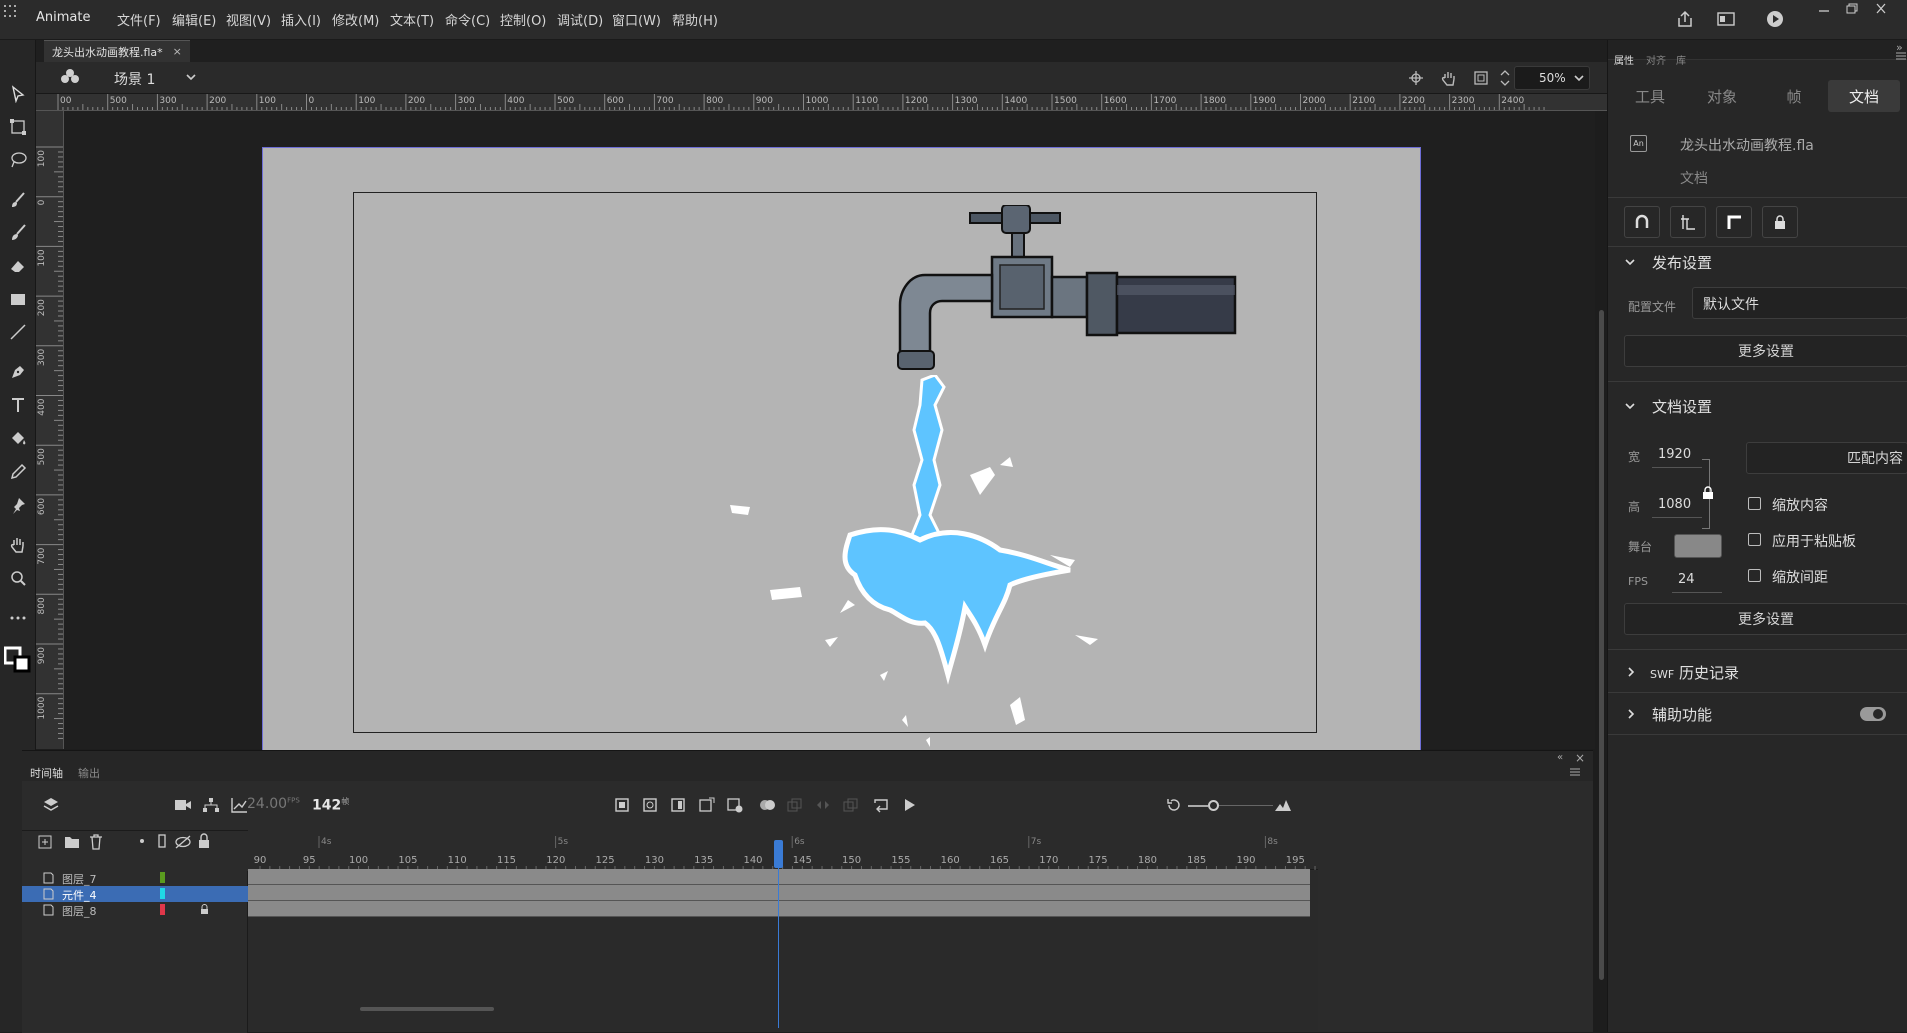 This screenshot has height=1033, width=1907. Describe the element at coordinates (1852, 9) in the screenshot. I see `restore-icon` at that location.